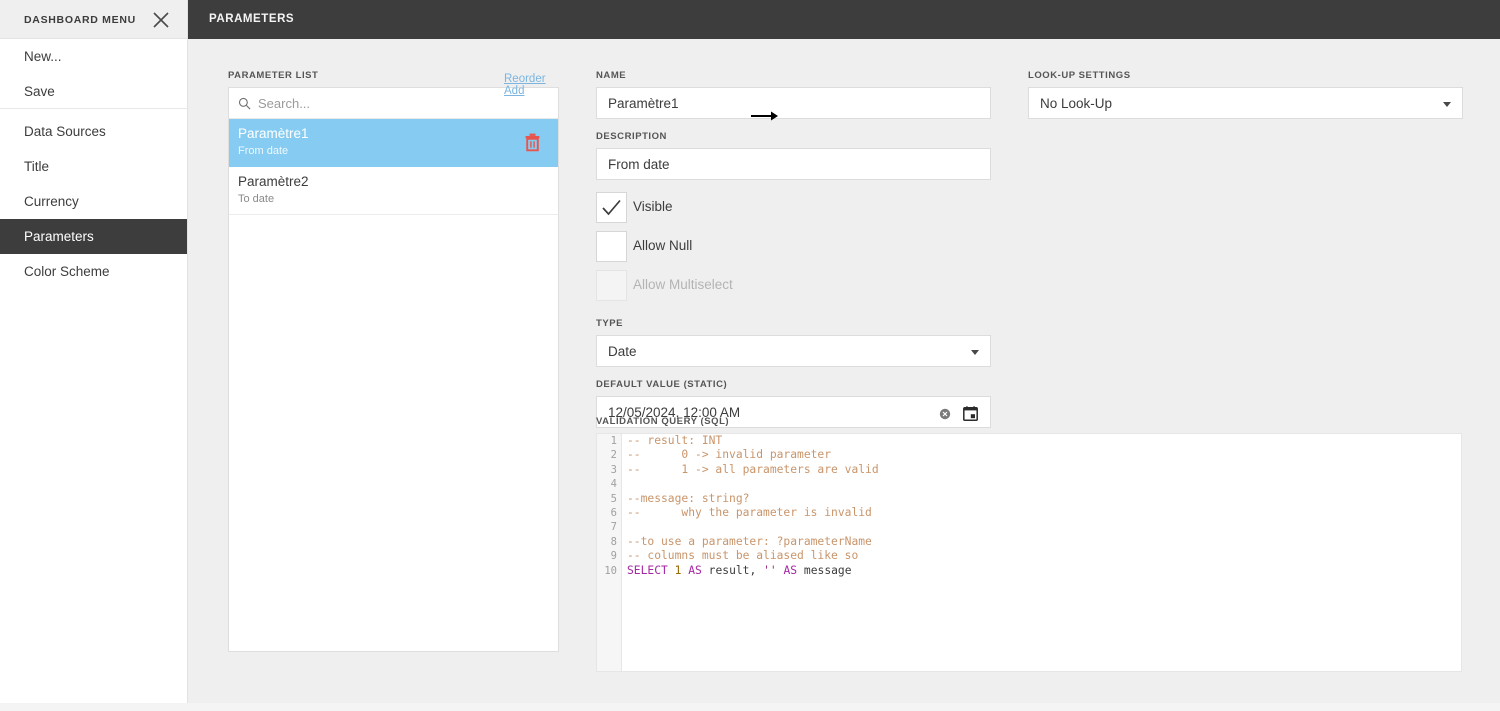 The height and width of the screenshot is (711, 1500). Describe the element at coordinates (743, 556) in the screenshot. I see `code-line: -- columns must be aliased like so` at that location.